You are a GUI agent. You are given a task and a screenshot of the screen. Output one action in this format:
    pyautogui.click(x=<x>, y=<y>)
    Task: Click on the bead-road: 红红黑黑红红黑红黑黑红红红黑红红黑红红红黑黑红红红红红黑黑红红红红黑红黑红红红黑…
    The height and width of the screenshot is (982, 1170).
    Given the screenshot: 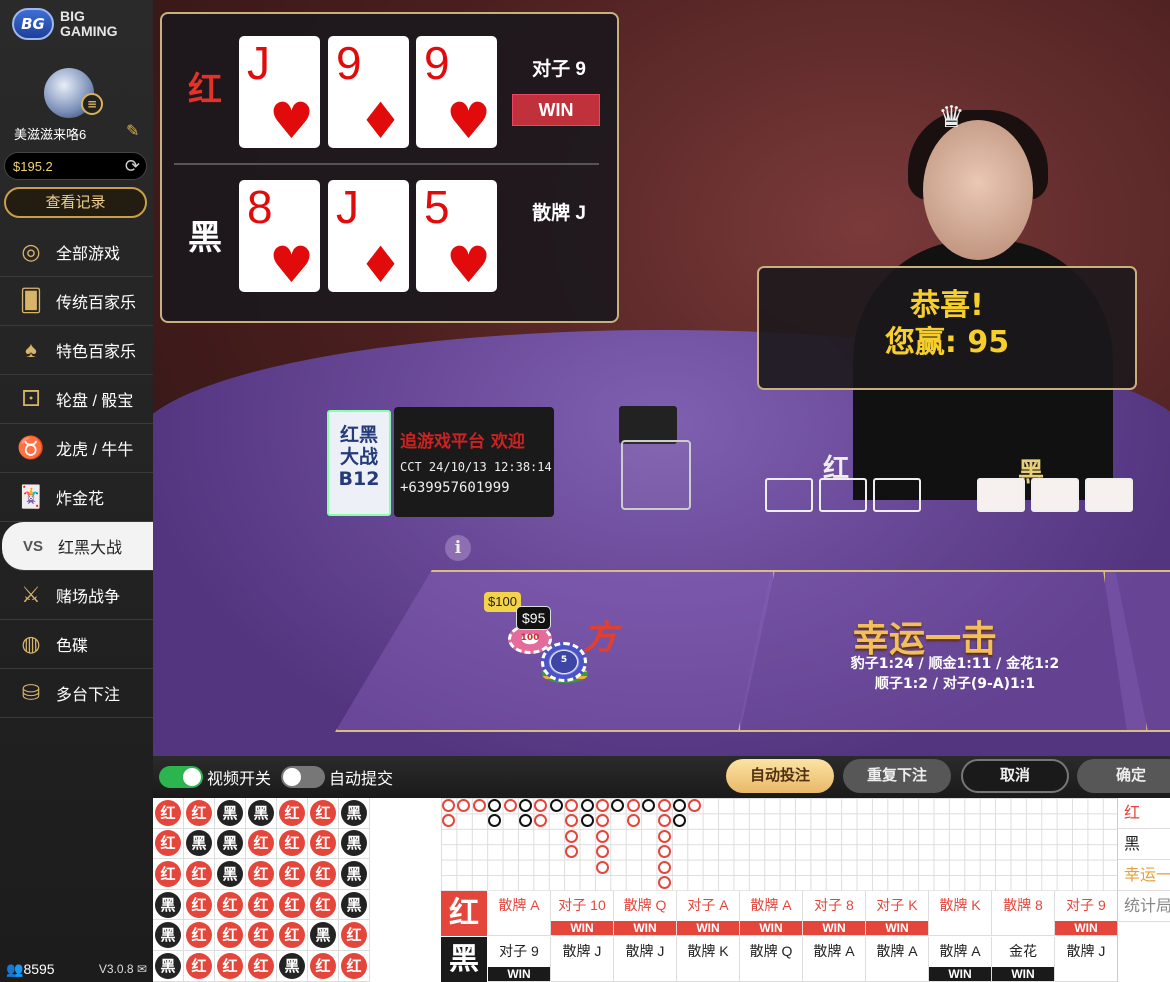 What is the action you would take?
    pyautogui.click(x=297, y=890)
    